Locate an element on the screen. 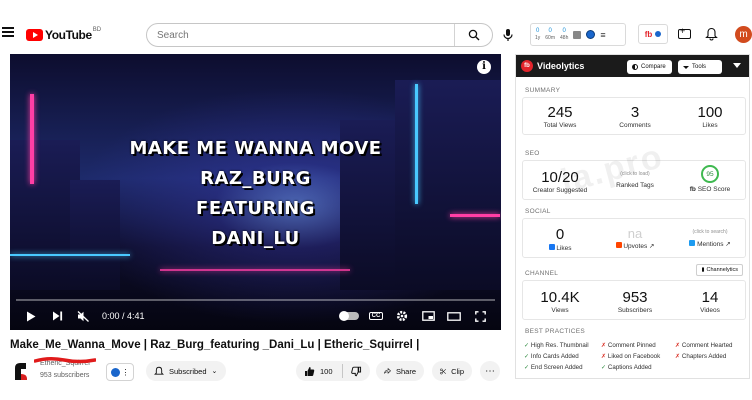  panel-collapse-icon is located at coordinates (737, 65).